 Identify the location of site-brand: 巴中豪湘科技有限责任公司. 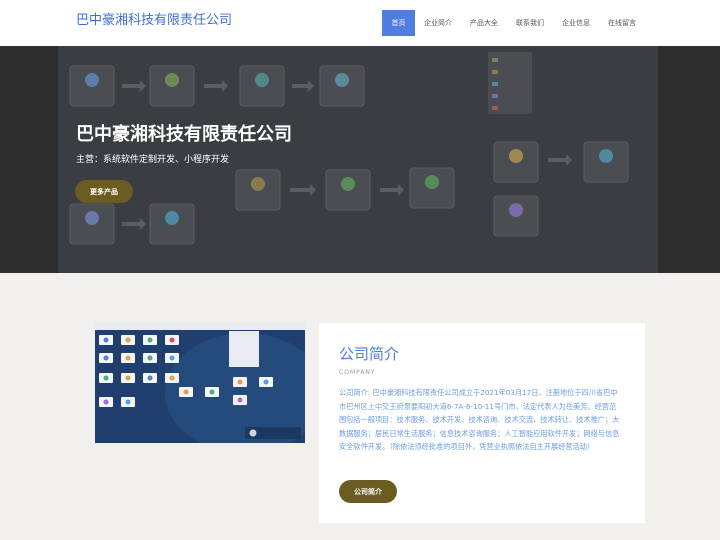
(154, 18).